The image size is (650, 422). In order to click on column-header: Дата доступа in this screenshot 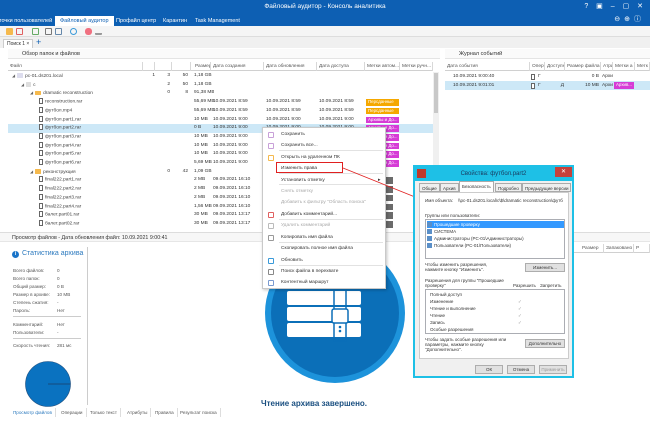, I will do `click(341, 66)`.